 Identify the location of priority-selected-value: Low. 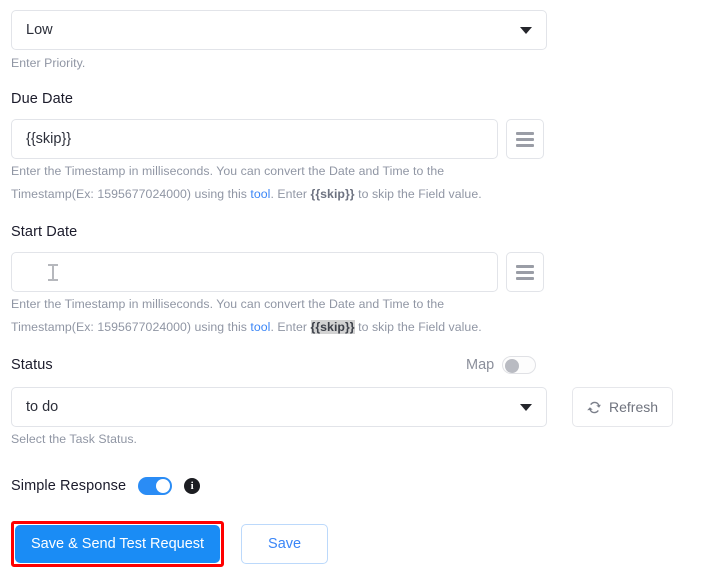
(39, 30).